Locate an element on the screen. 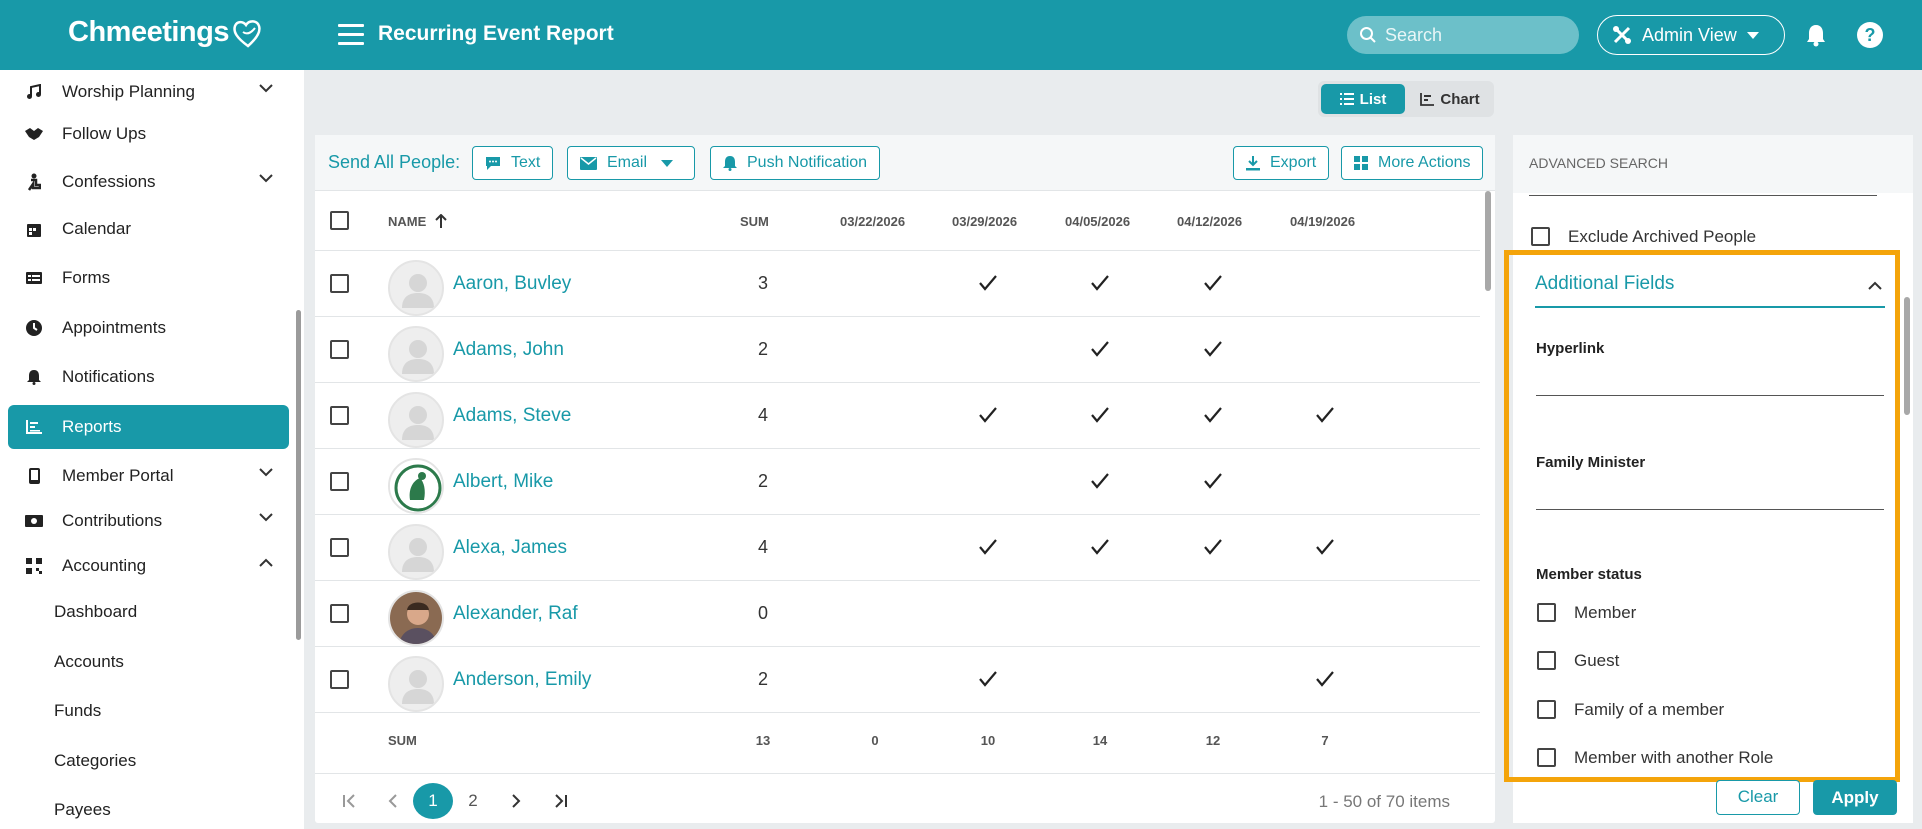  sidebar-item-follow-ups: Follow Ups is located at coordinates (148, 134).